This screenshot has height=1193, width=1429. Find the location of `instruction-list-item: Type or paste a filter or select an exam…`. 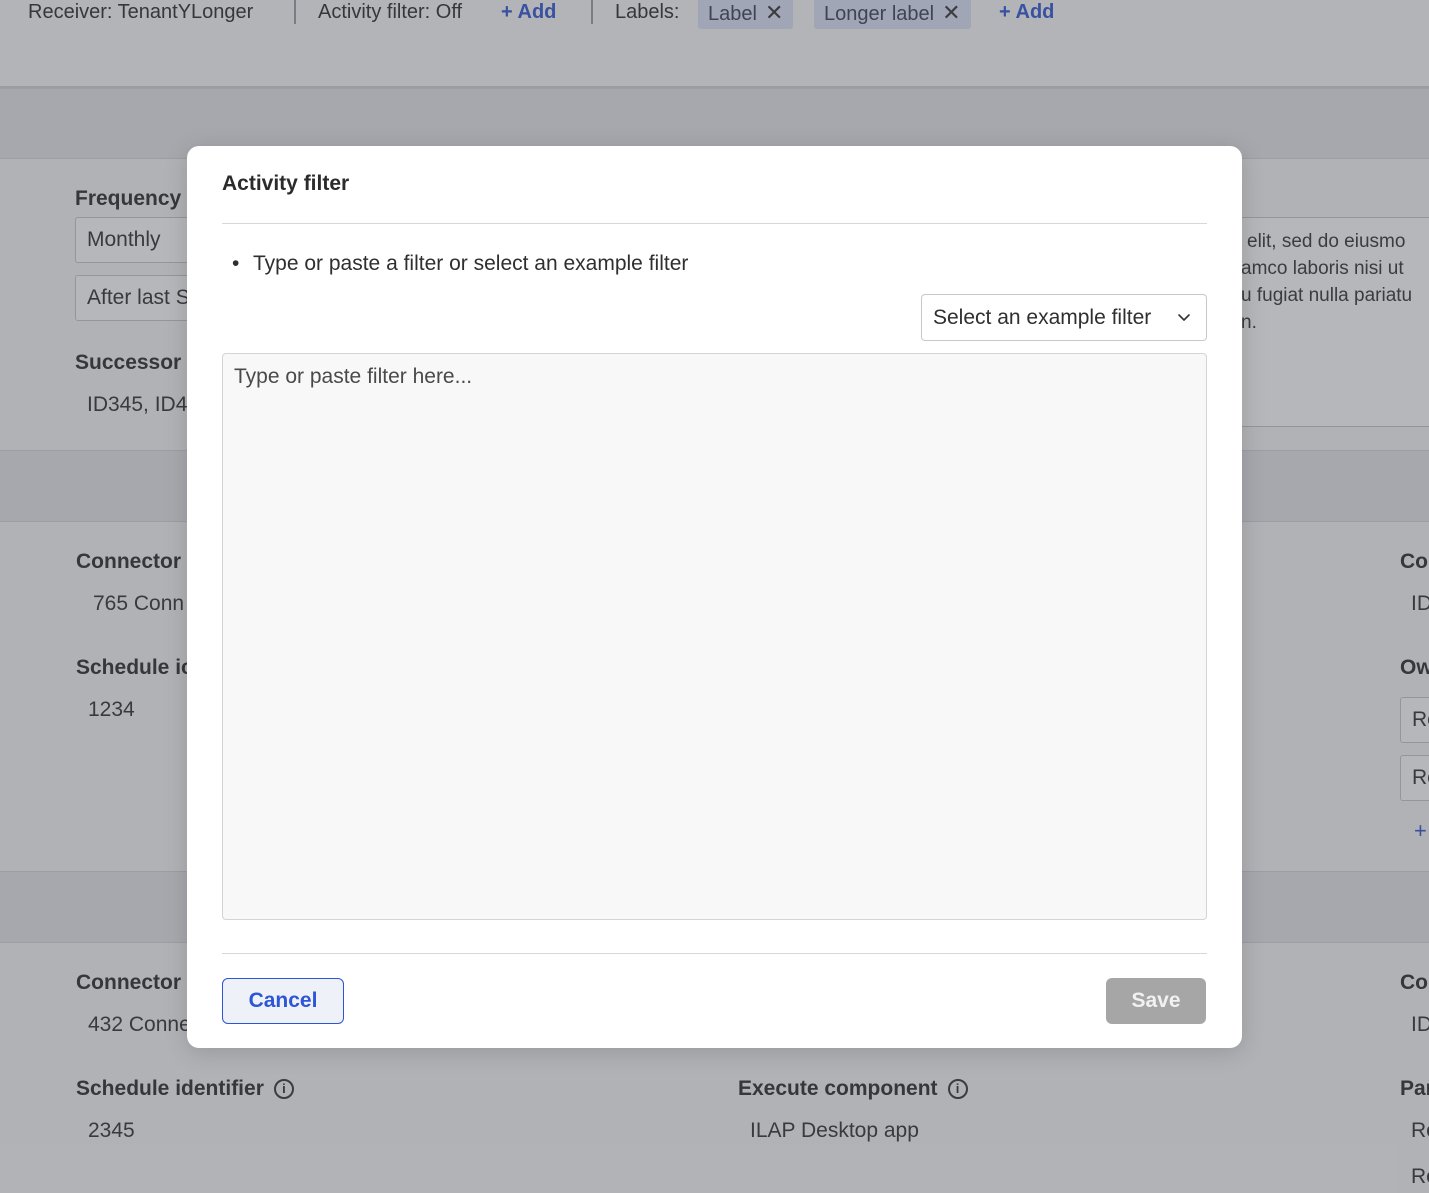

instruction-list-item: Type or paste a filter or select an exam… is located at coordinates (460, 264).